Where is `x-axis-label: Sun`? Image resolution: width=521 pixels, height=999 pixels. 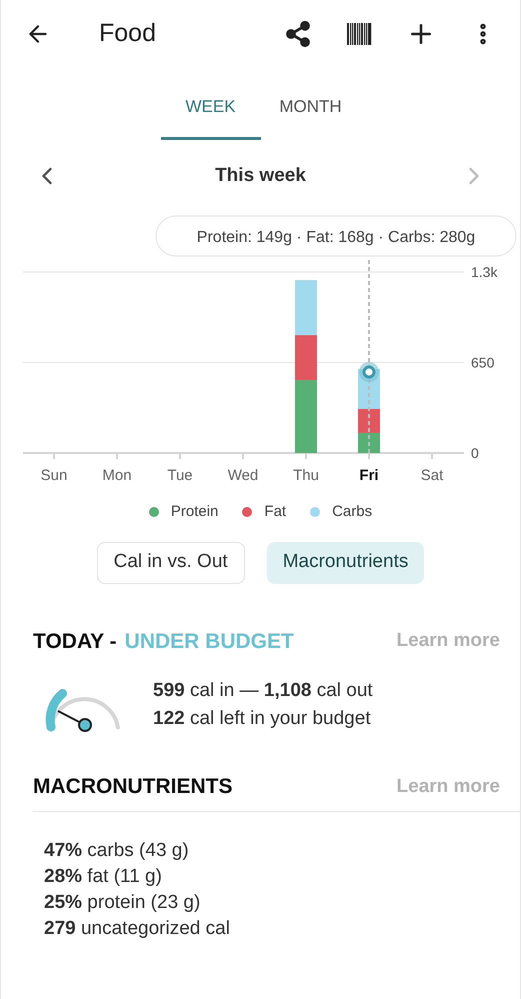 x-axis-label: Sun is located at coordinates (54, 475).